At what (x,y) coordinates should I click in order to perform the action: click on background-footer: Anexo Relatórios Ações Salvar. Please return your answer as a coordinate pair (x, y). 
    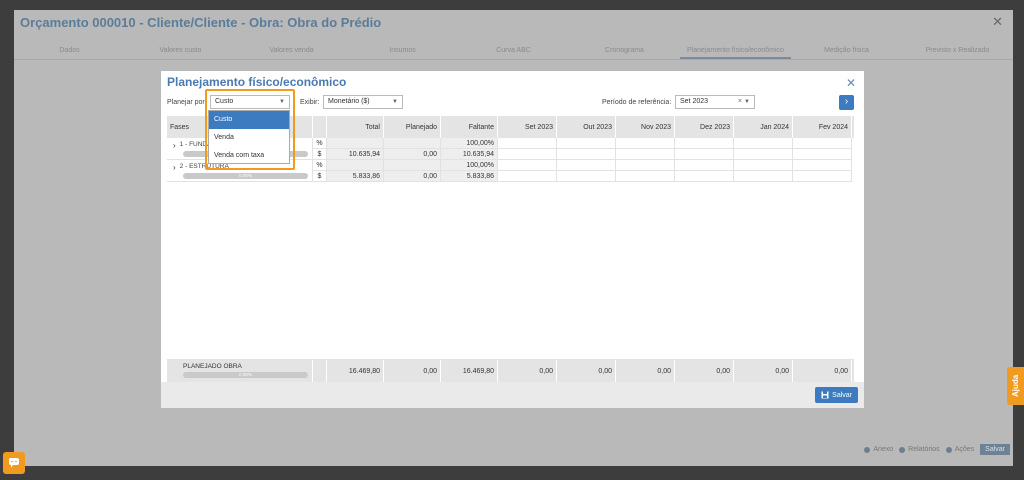
    Looking at the image, I should click on (937, 449).